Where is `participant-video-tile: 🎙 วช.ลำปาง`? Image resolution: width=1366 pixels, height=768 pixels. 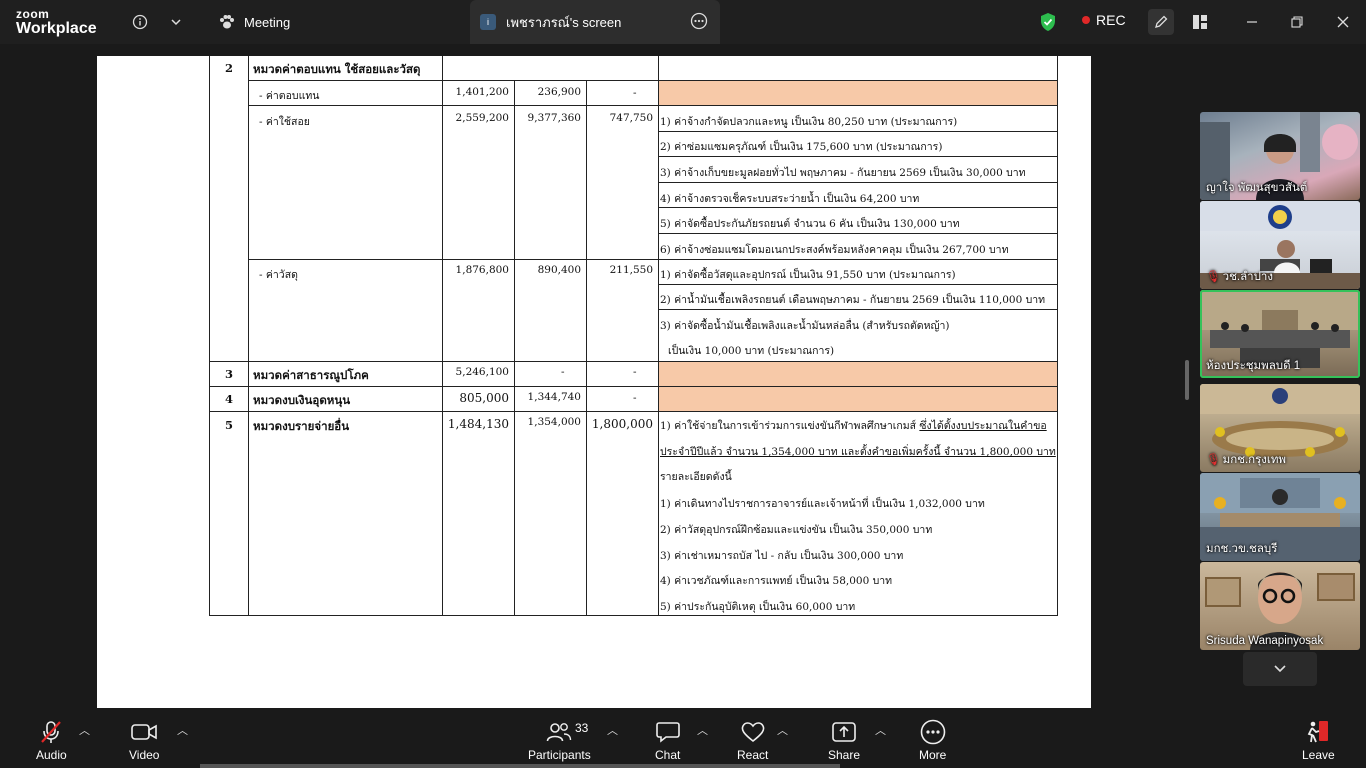 participant-video-tile: 🎙 วช.ลำปาง is located at coordinates (1280, 245).